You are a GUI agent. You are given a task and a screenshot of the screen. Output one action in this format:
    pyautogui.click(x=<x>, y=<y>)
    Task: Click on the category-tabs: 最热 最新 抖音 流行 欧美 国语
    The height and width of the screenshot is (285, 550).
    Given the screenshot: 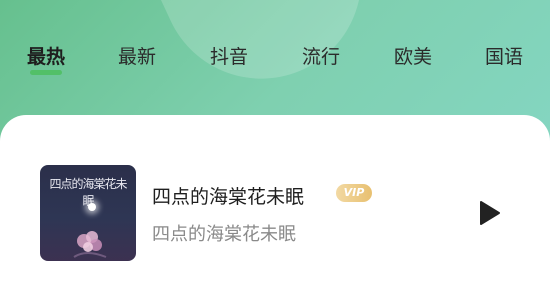 What is the action you would take?
    pyautogui.click(x=275, y=58)
    